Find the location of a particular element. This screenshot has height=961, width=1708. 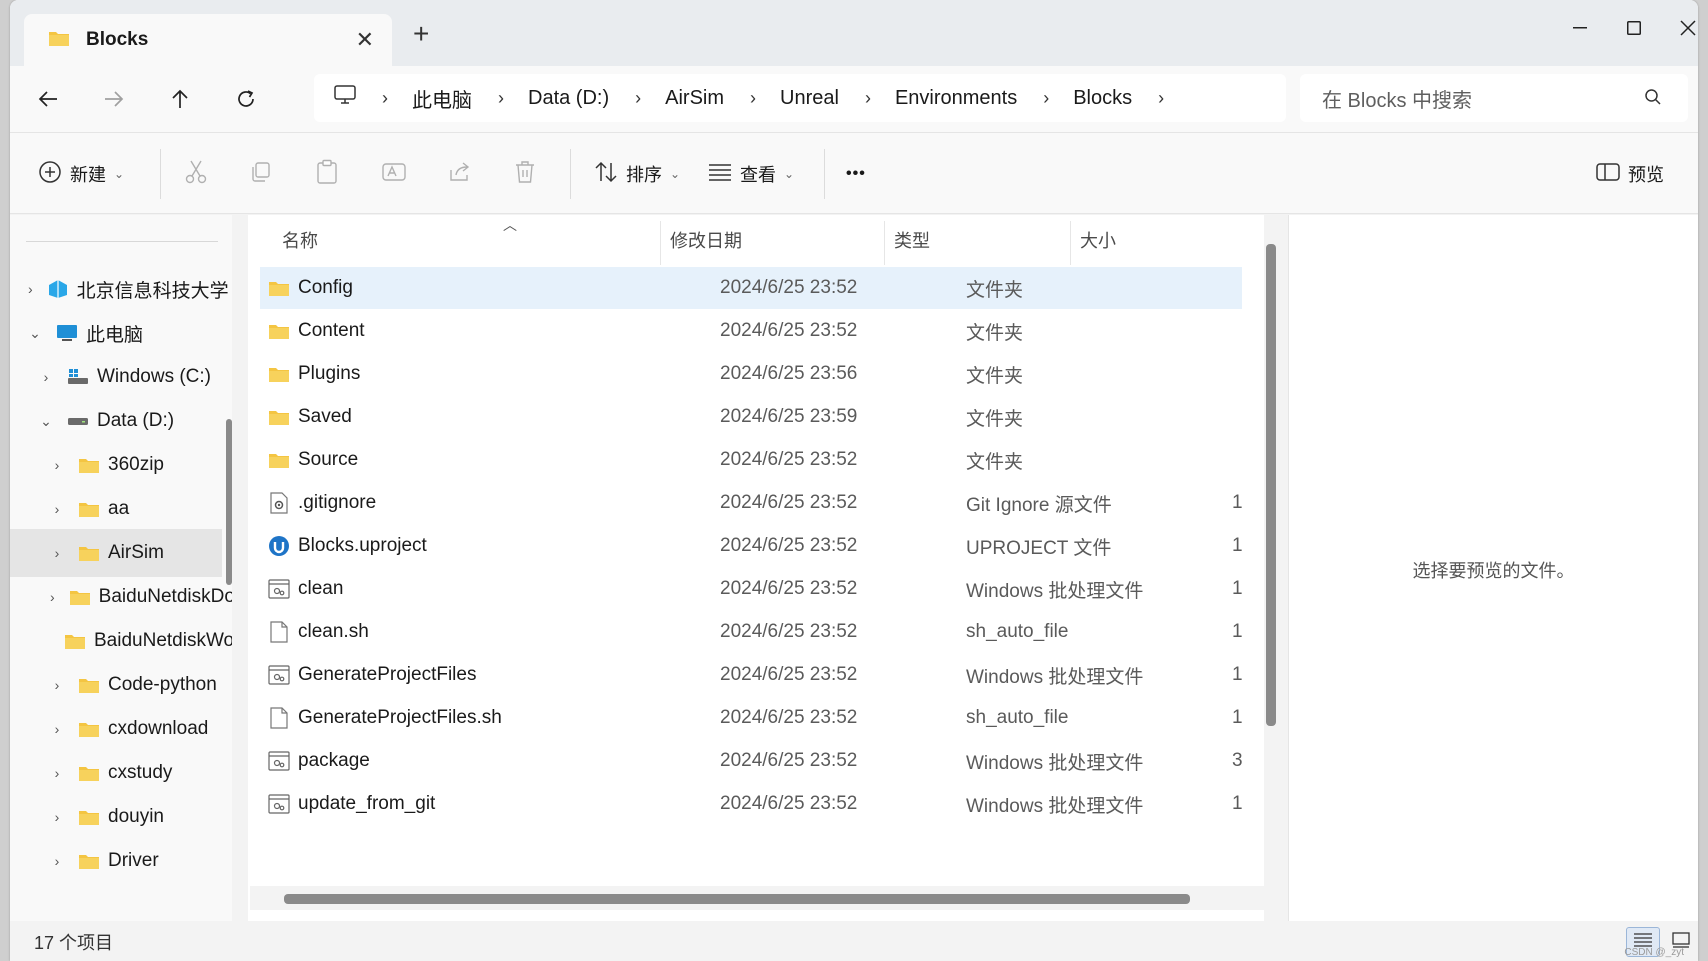

sidebar-item-douyin: › douyin is located at coordinates (116, 817).